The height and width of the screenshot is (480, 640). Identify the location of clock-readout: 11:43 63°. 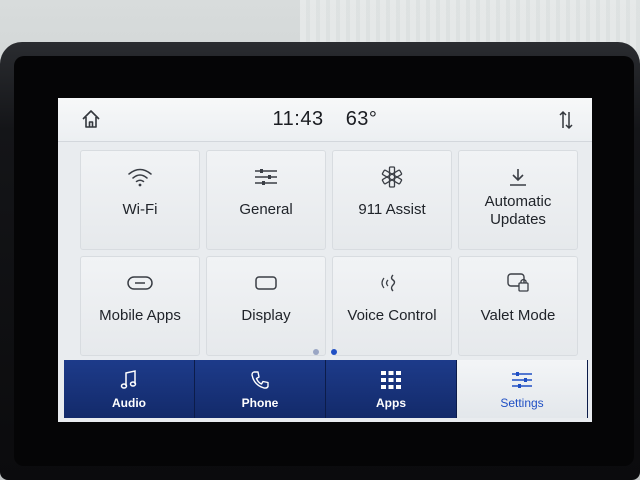
(325, 119).